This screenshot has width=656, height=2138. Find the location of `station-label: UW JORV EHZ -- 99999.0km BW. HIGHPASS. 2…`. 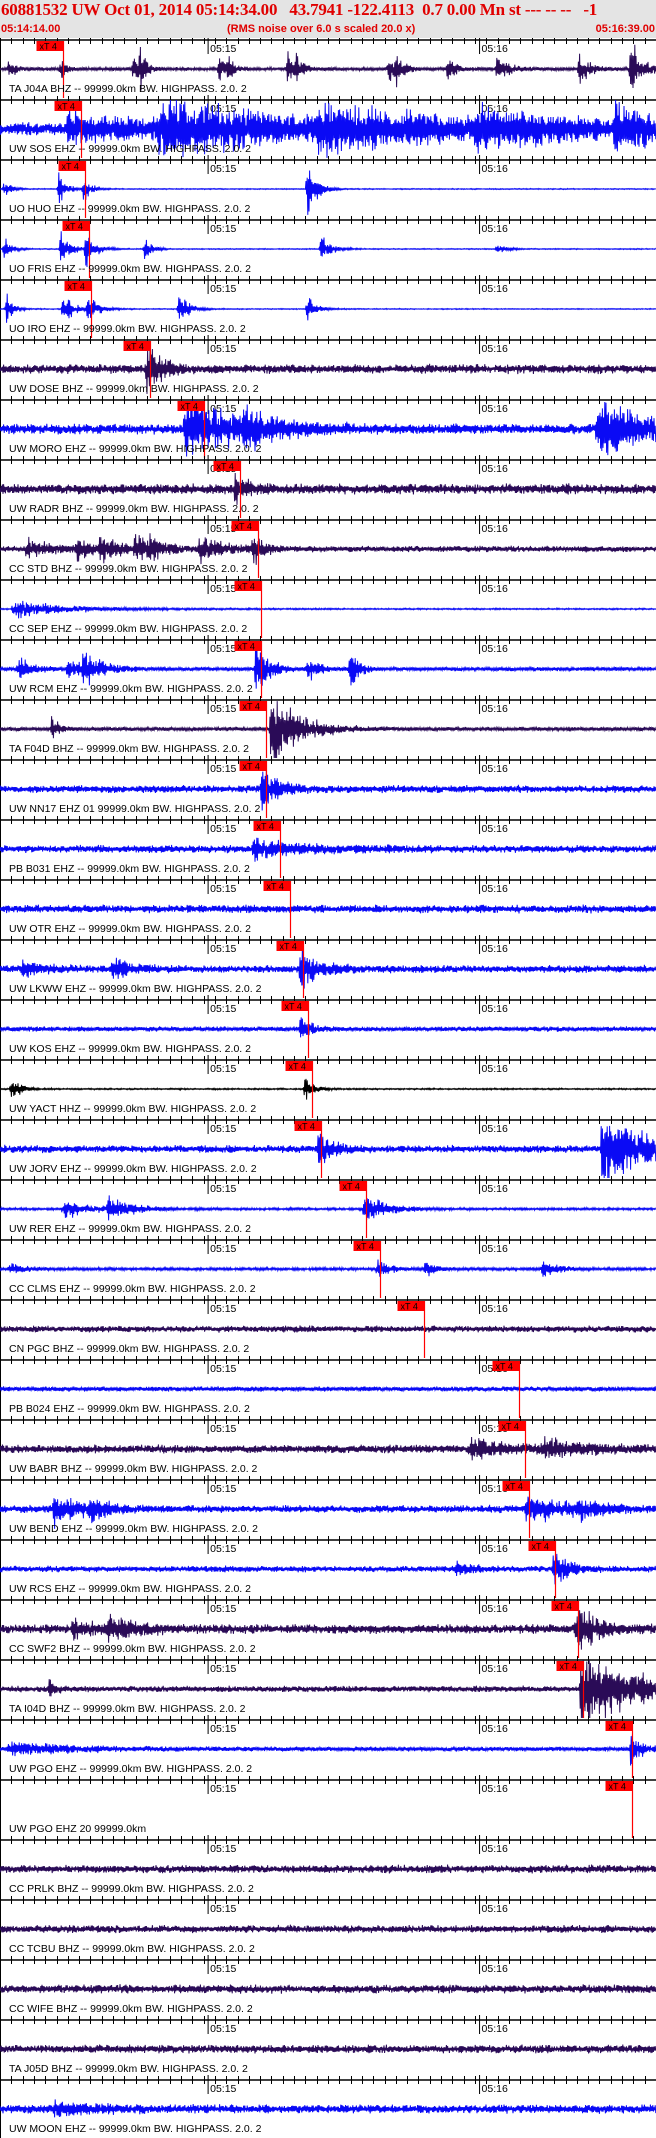

station-label: UW JORV EHZ -- 99999.0km BW. HIGHPASS. 2… is located at coordinates (133, 1169).